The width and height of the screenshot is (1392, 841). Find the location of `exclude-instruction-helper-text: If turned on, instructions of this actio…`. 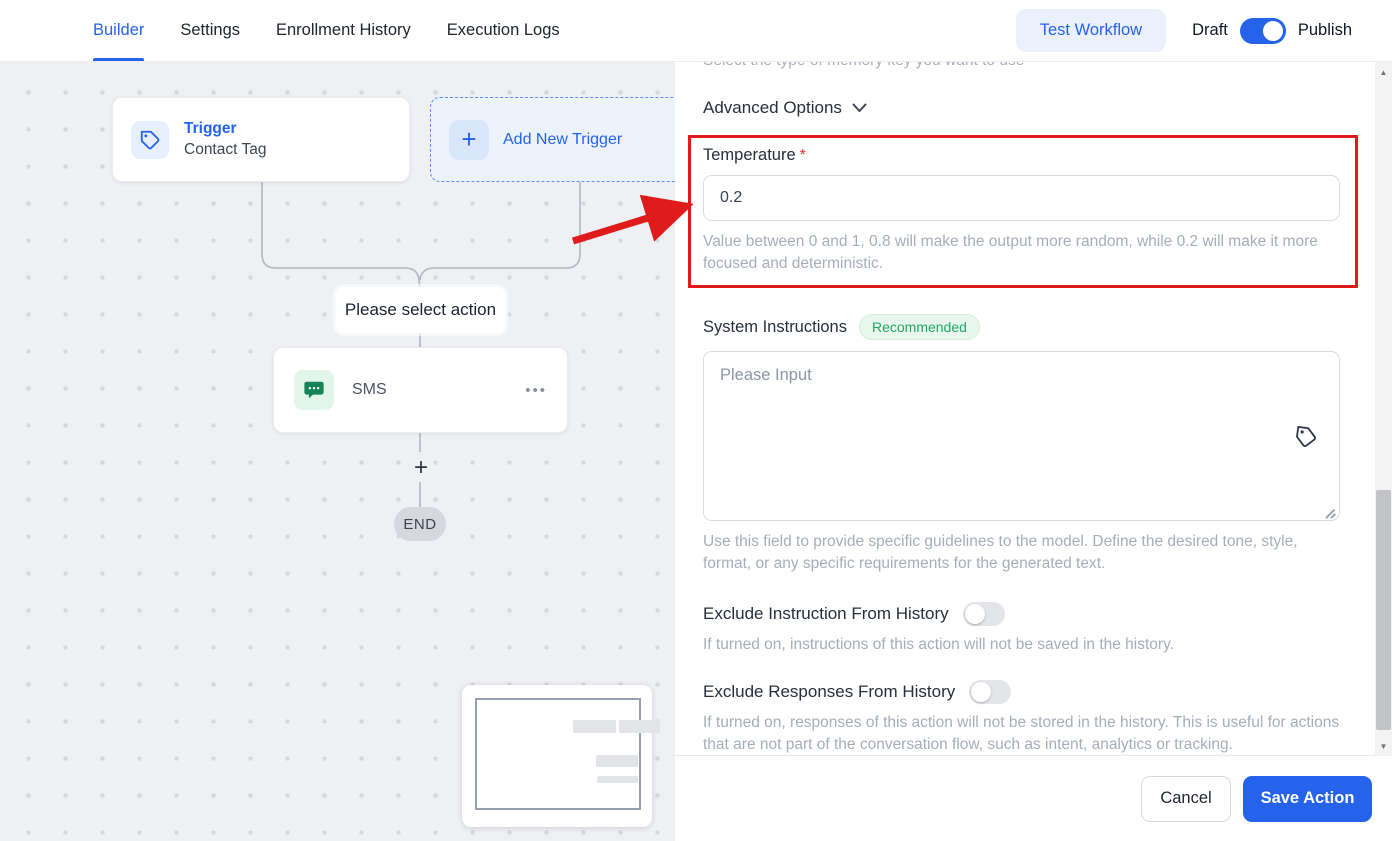

exclude-instruction-helper-text: If turned on, instructions of this actio… is located at coordinates (938, 644).